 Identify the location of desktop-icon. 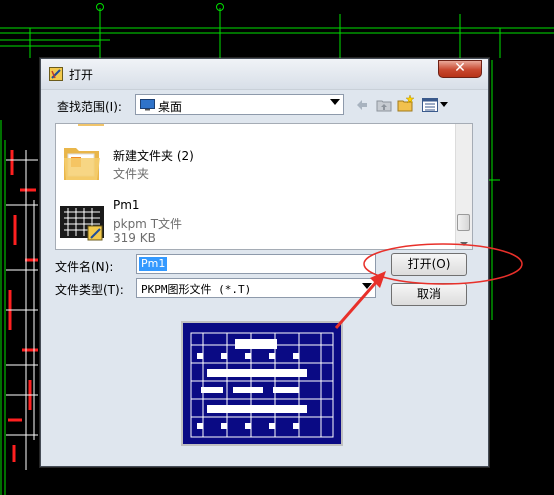
(147, 105).